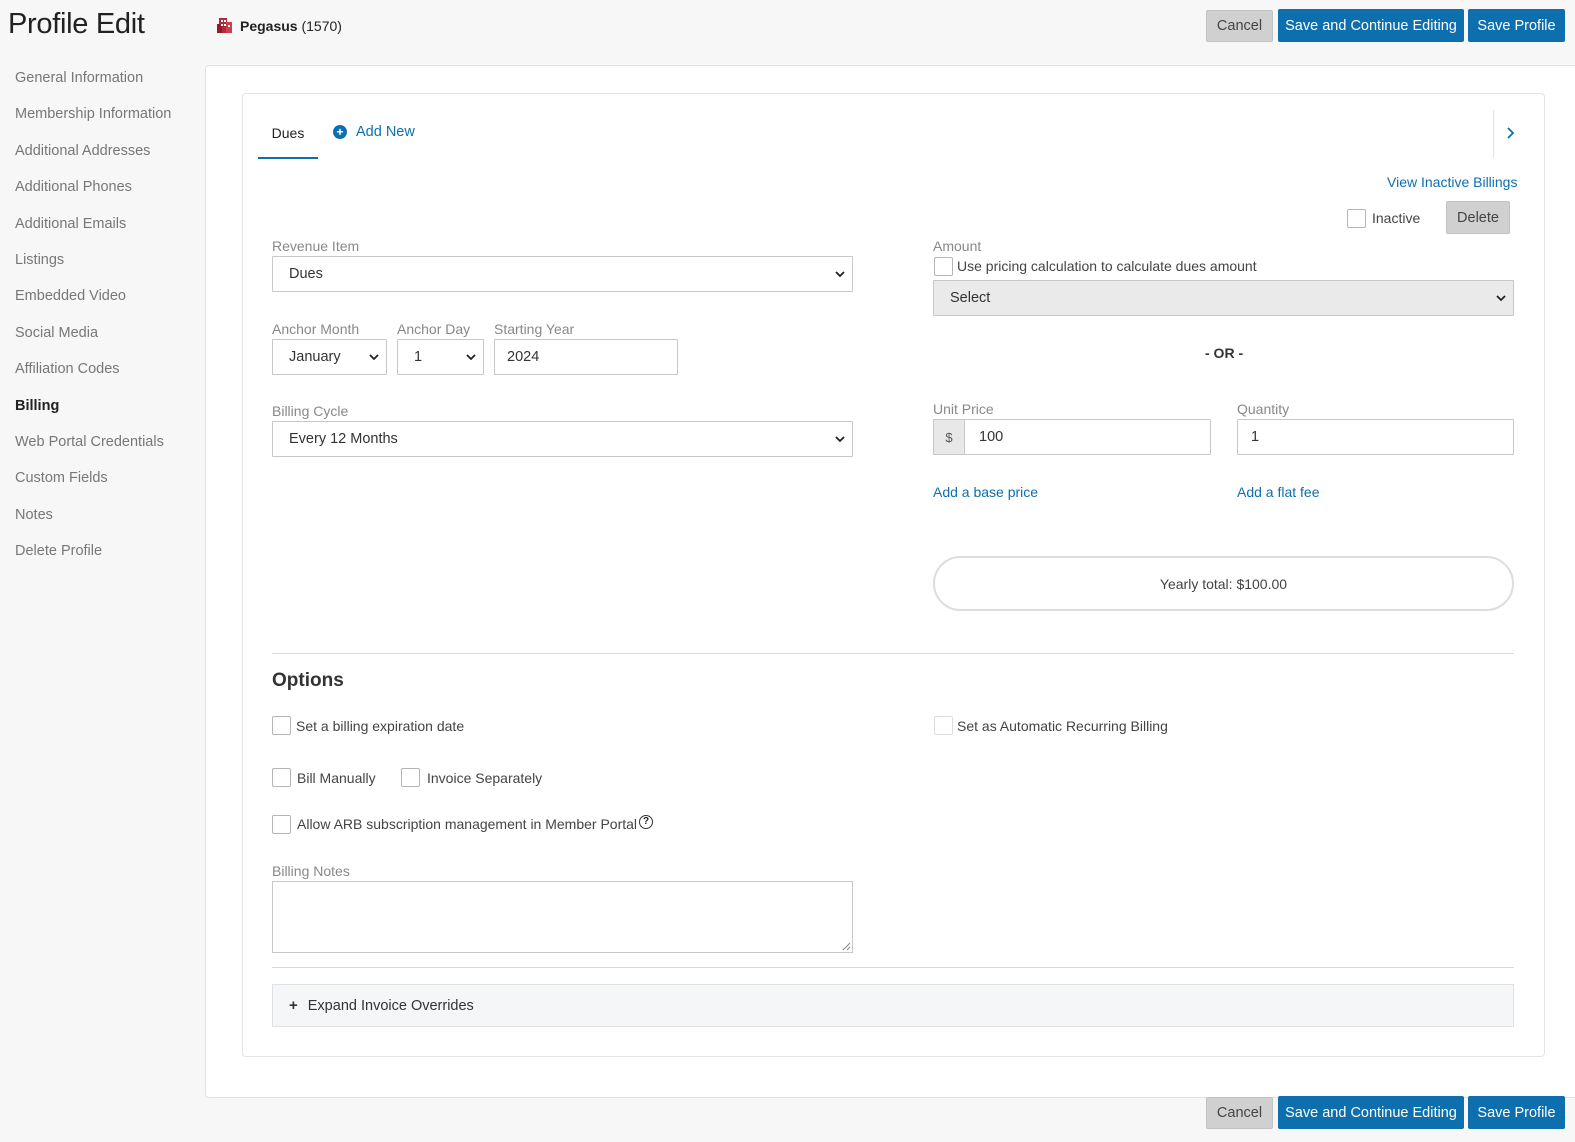  What do you see at coordinates (1371, 1112) in the screenshot?
I see `save-continue-button-bottom: Save and Continue Editing` at bounding box center [1371, 1112].